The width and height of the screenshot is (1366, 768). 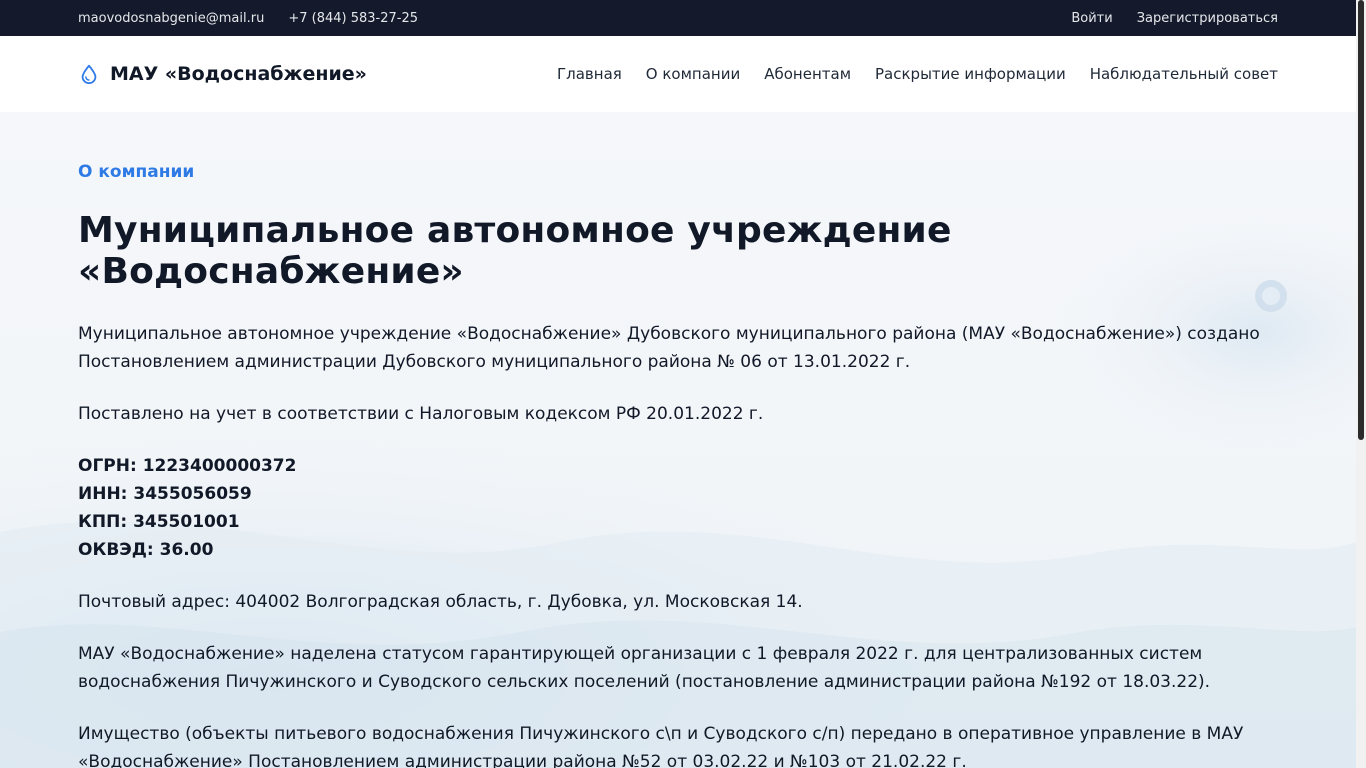 I want to click on brand-logo: МАУ «Водоснабжение», so click(x=222, y=74).